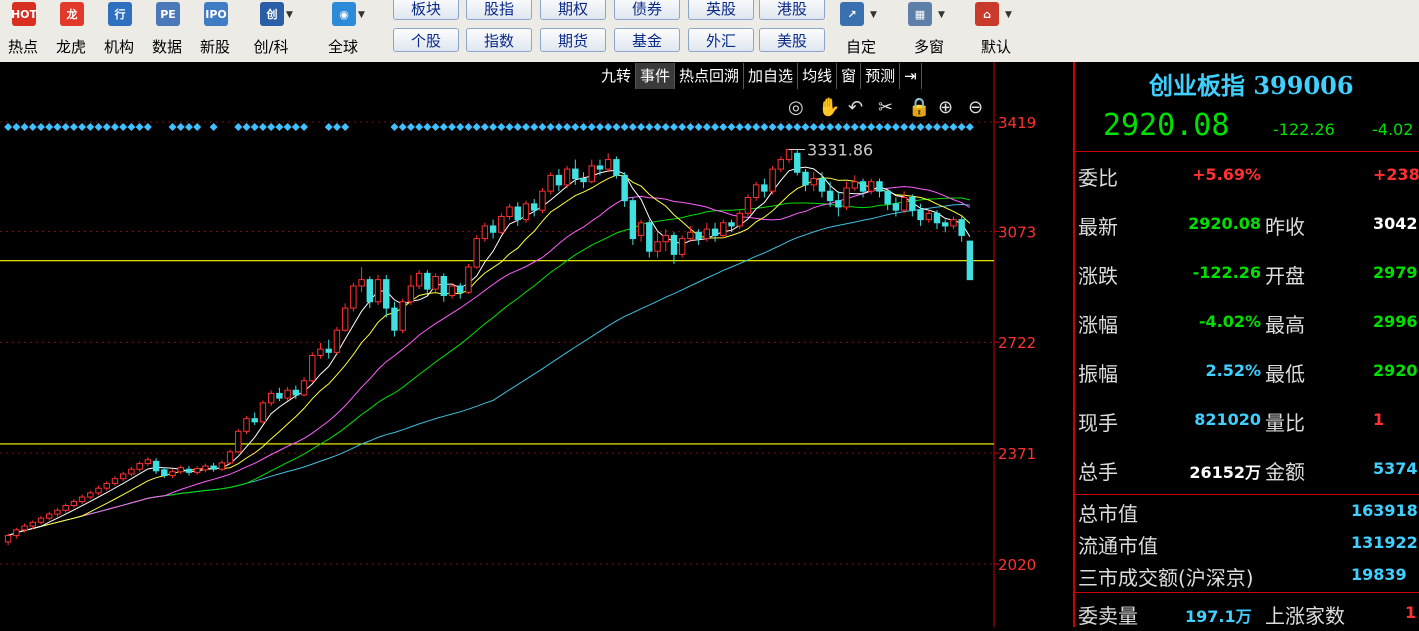  I want to click on expand-right-icon: ⇥, so click(911, 76).